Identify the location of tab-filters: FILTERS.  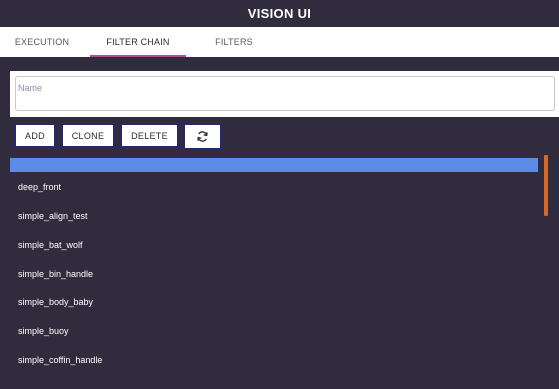
(234, 42).